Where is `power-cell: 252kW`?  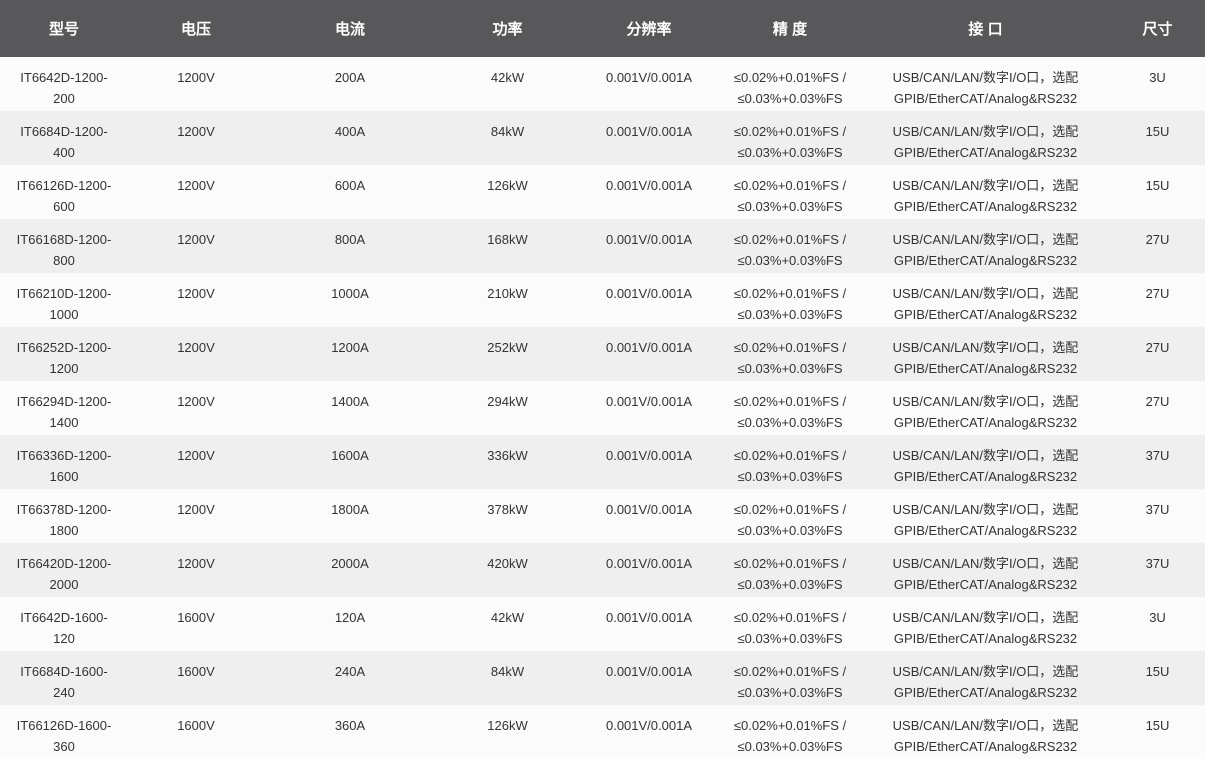
power-cell: 252kW is located at coordinates (507, 347).